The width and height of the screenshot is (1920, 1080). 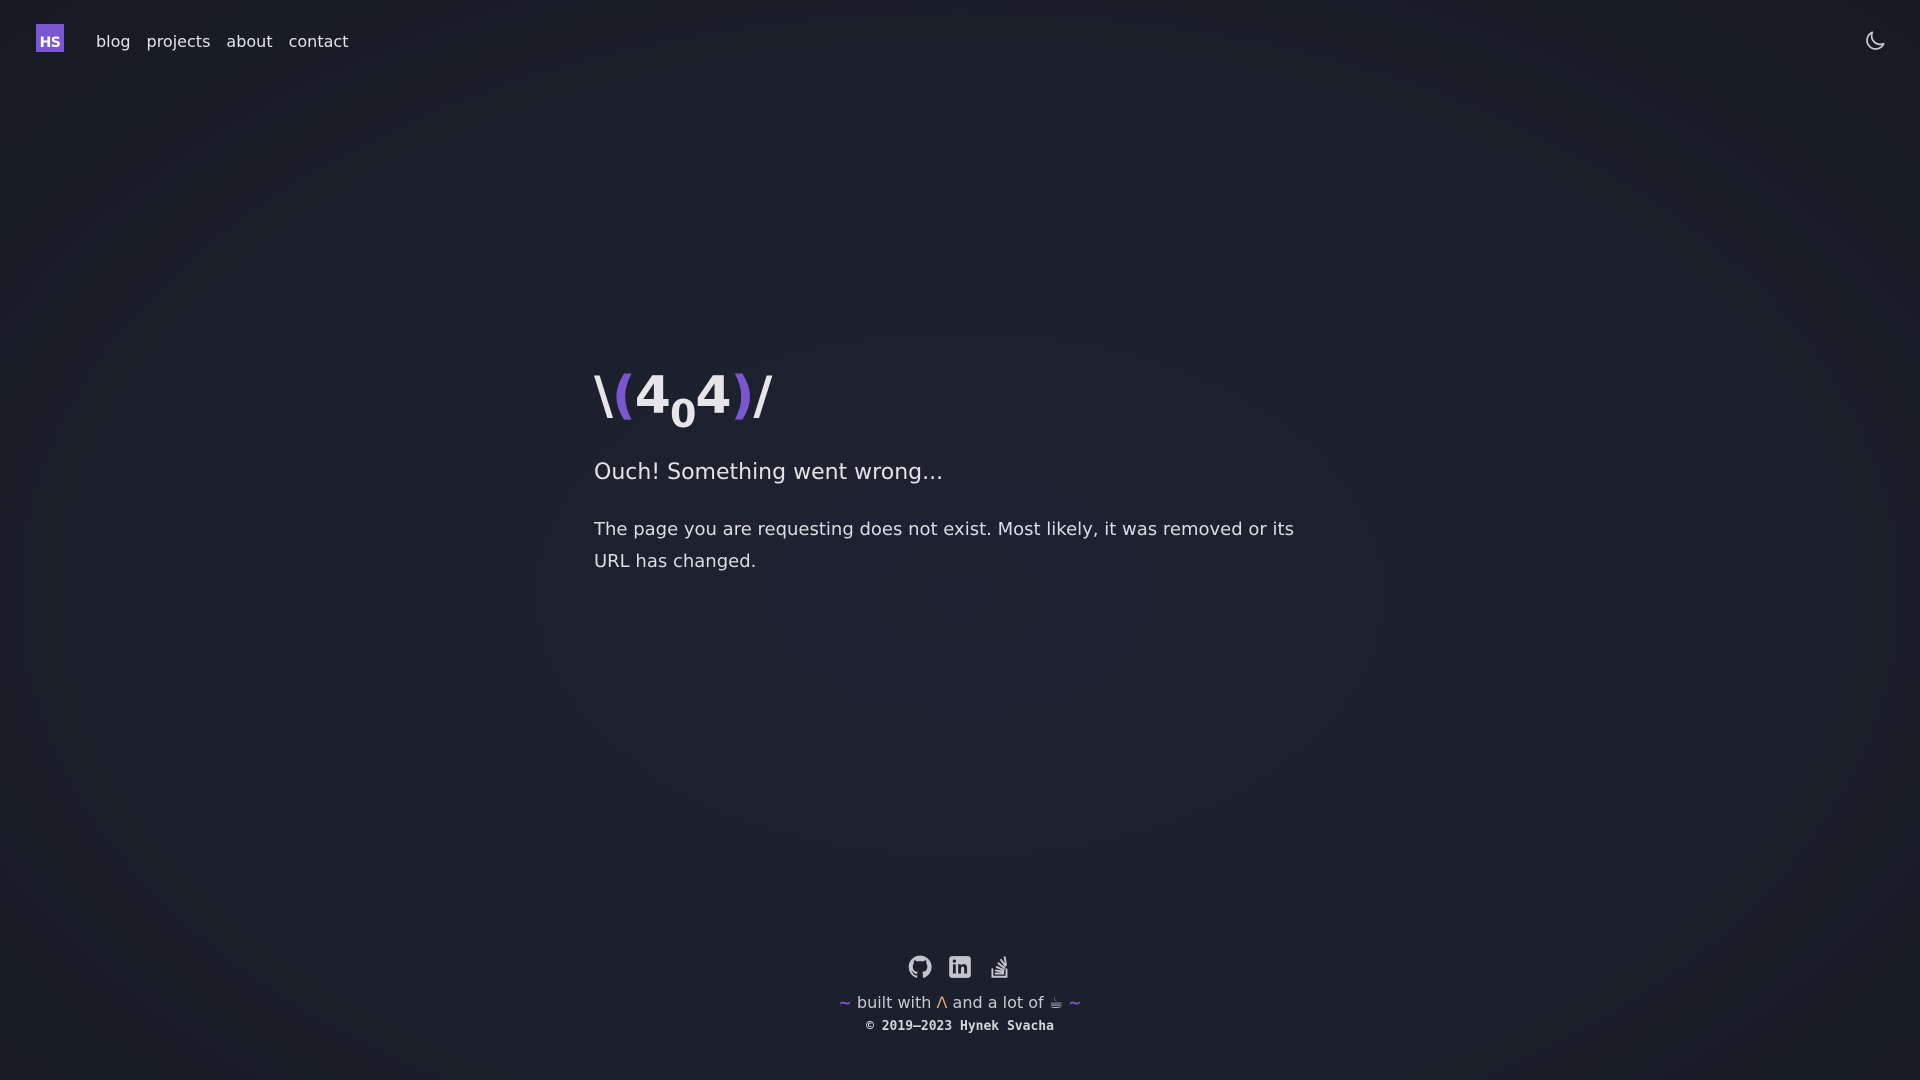 What do you see at coordinates (682, 414) in the screenshot?
I see `error-code-digit-0: 0` at bounding box center [682, 414].